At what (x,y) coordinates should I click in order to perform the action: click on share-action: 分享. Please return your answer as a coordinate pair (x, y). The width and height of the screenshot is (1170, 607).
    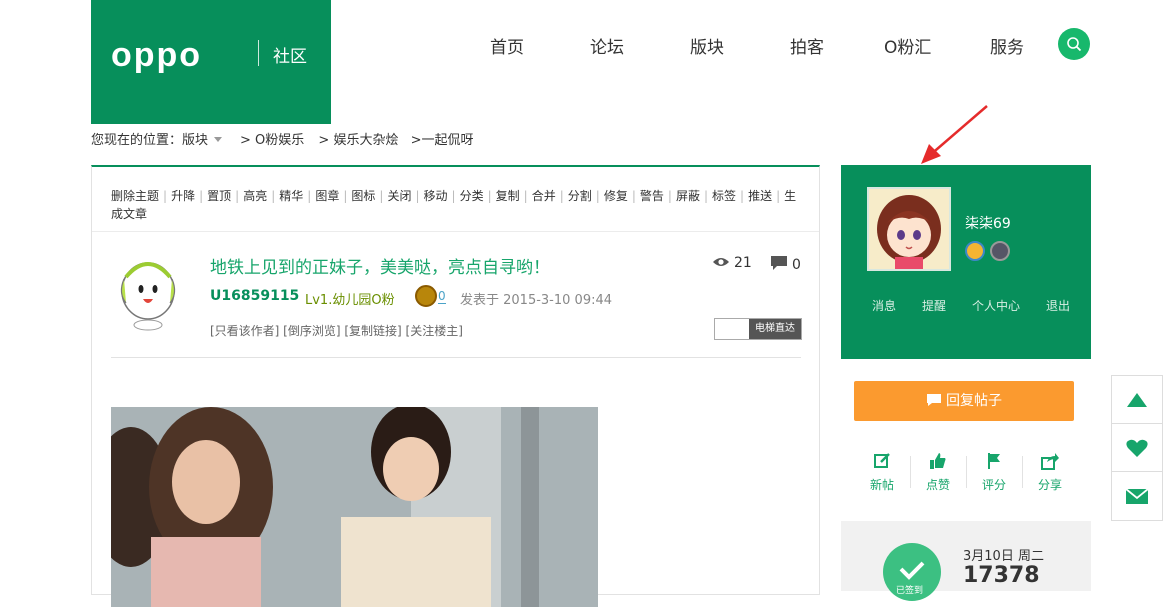
    Looking at the image, I should click on (1050, 472).